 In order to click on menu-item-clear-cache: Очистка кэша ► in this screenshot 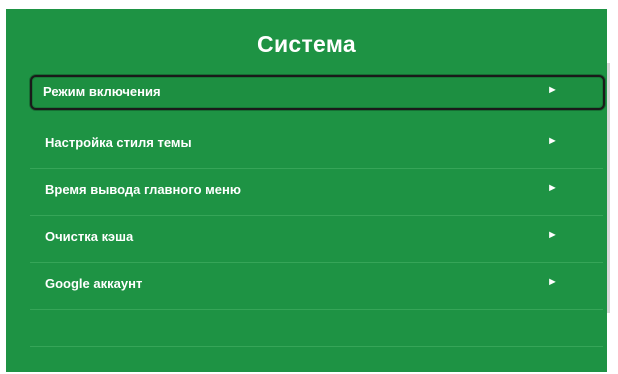, I will do `click(316, 239)`.